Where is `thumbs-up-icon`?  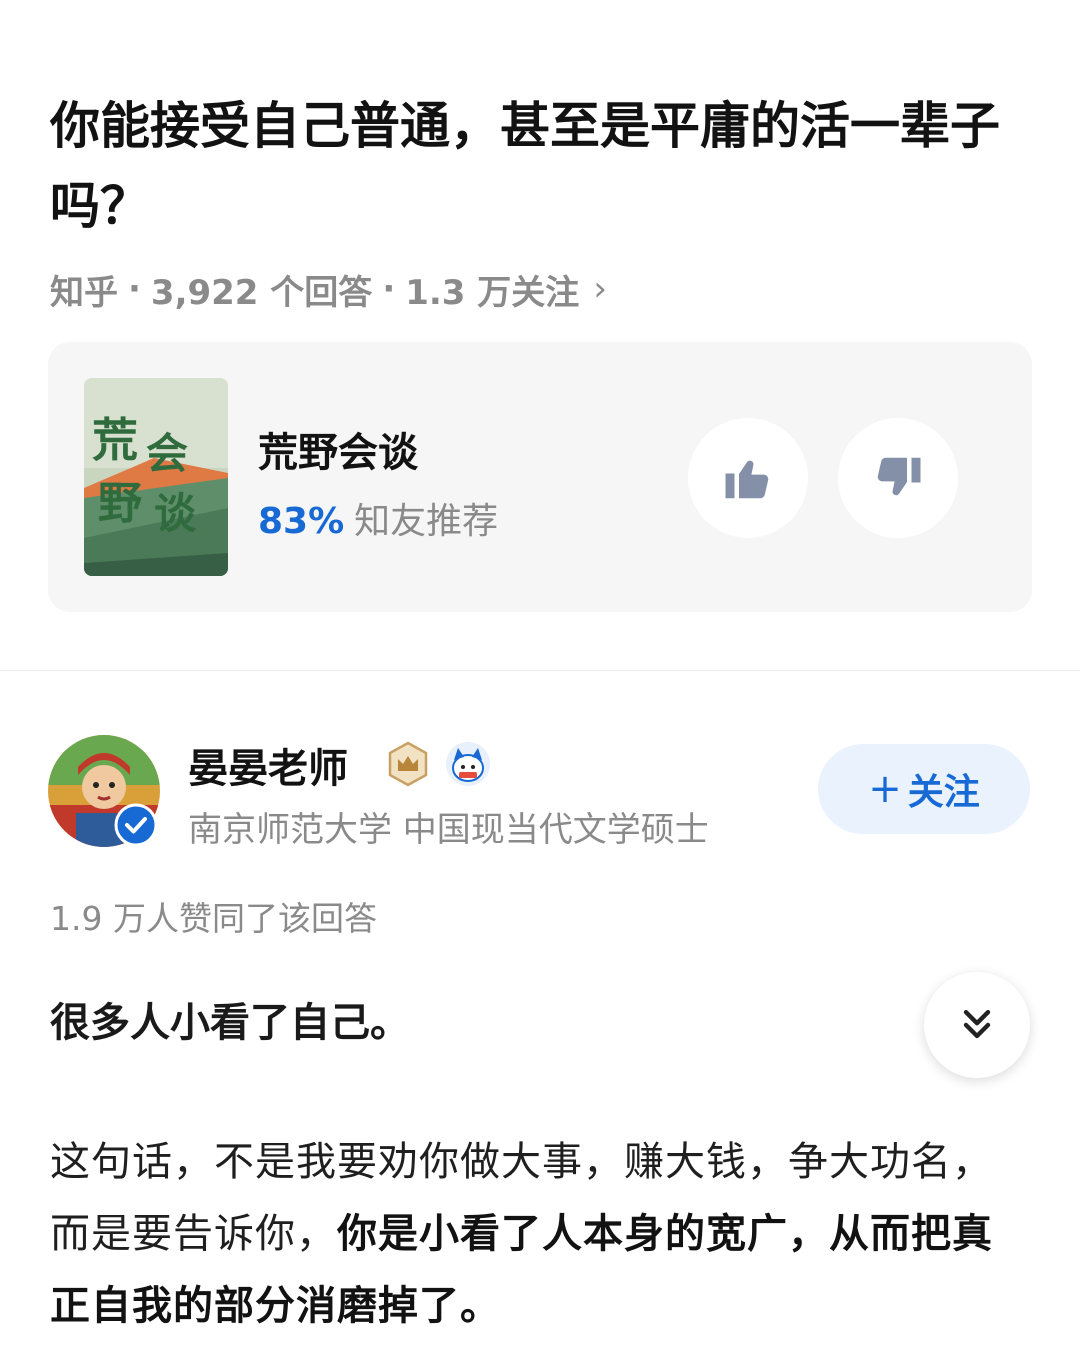 thumbs-up-icon is located at coordinates (747, 479).